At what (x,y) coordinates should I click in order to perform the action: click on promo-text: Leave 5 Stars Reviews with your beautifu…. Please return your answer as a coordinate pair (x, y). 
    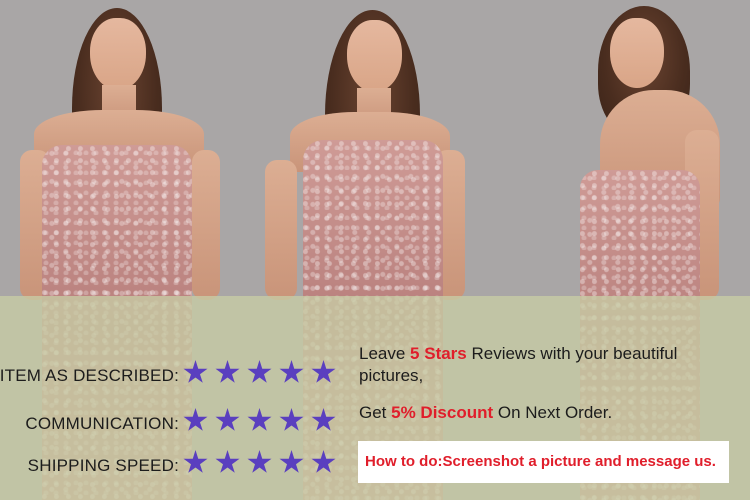
    Looking at the image, I should click on (546, 383).